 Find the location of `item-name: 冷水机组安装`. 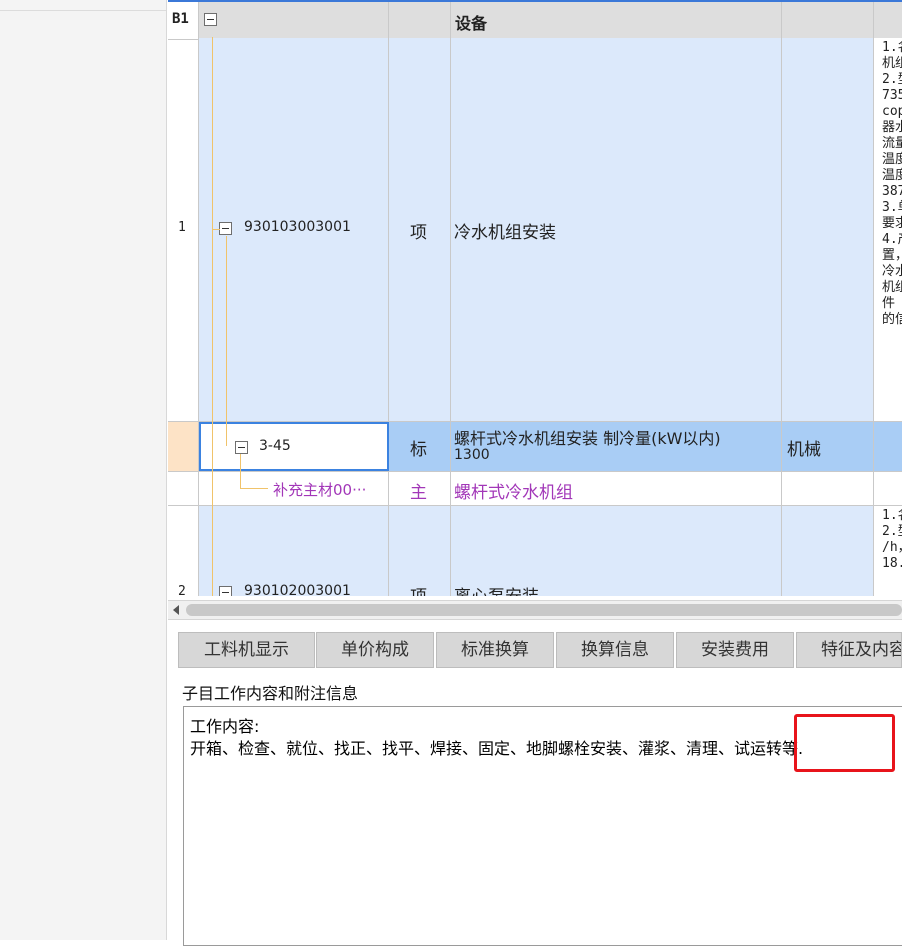

item-name: 冷水机组安装 is located at coordinates (505, 233).